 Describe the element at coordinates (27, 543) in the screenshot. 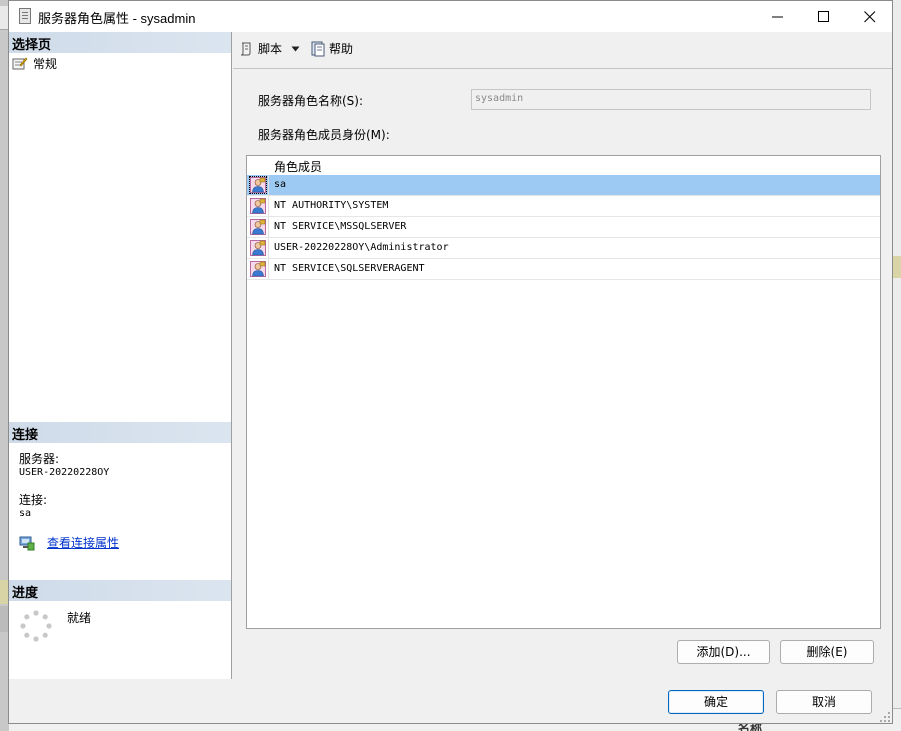

I see `connection-properties-icon` at that location.